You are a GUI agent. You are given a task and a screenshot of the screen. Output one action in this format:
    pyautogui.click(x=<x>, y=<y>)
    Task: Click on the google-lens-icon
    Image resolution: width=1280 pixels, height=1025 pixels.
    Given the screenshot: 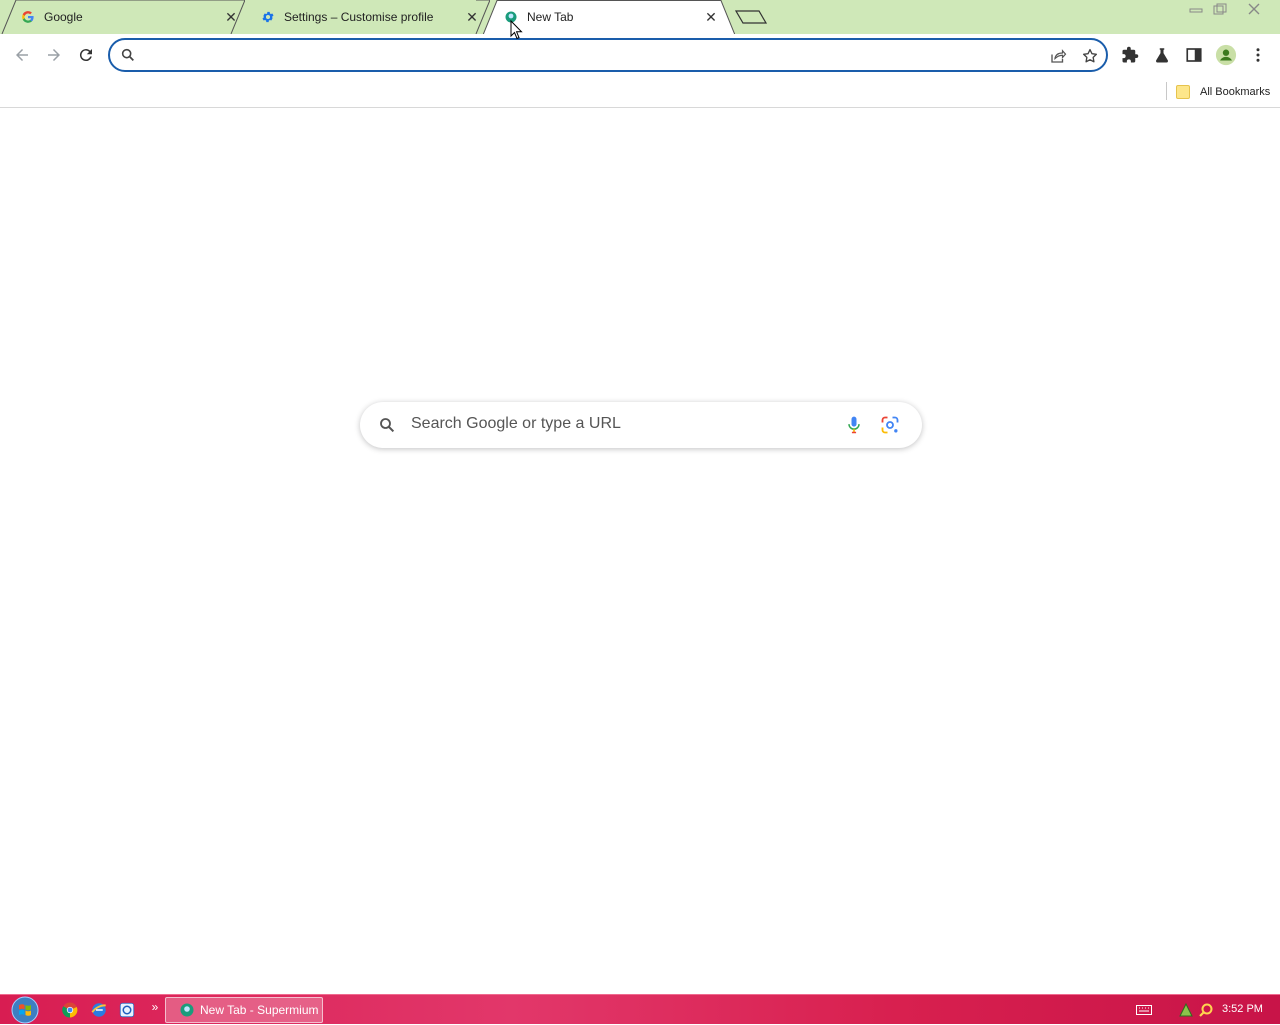 What is the action you would take?
    pyautogui.click(x=890, y=427)
    